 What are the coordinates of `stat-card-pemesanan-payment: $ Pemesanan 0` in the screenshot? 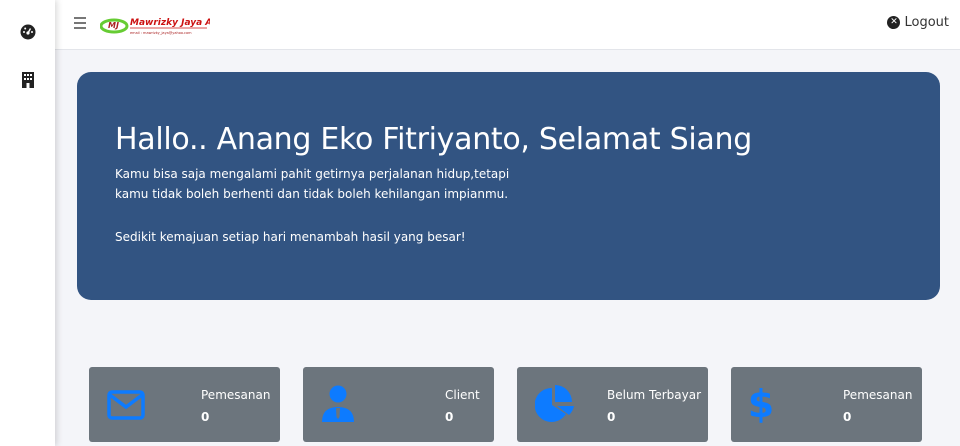 It's located at (826, 404).